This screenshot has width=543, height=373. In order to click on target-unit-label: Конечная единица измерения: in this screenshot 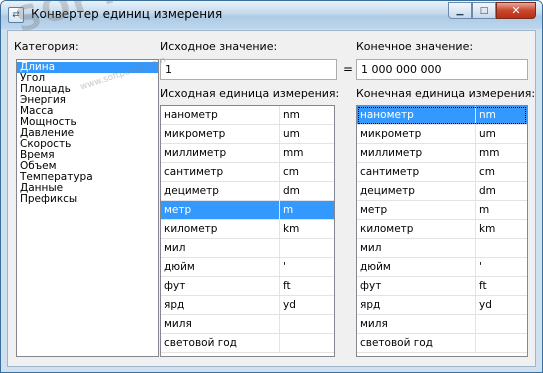, I will do `click(446, 93)`.